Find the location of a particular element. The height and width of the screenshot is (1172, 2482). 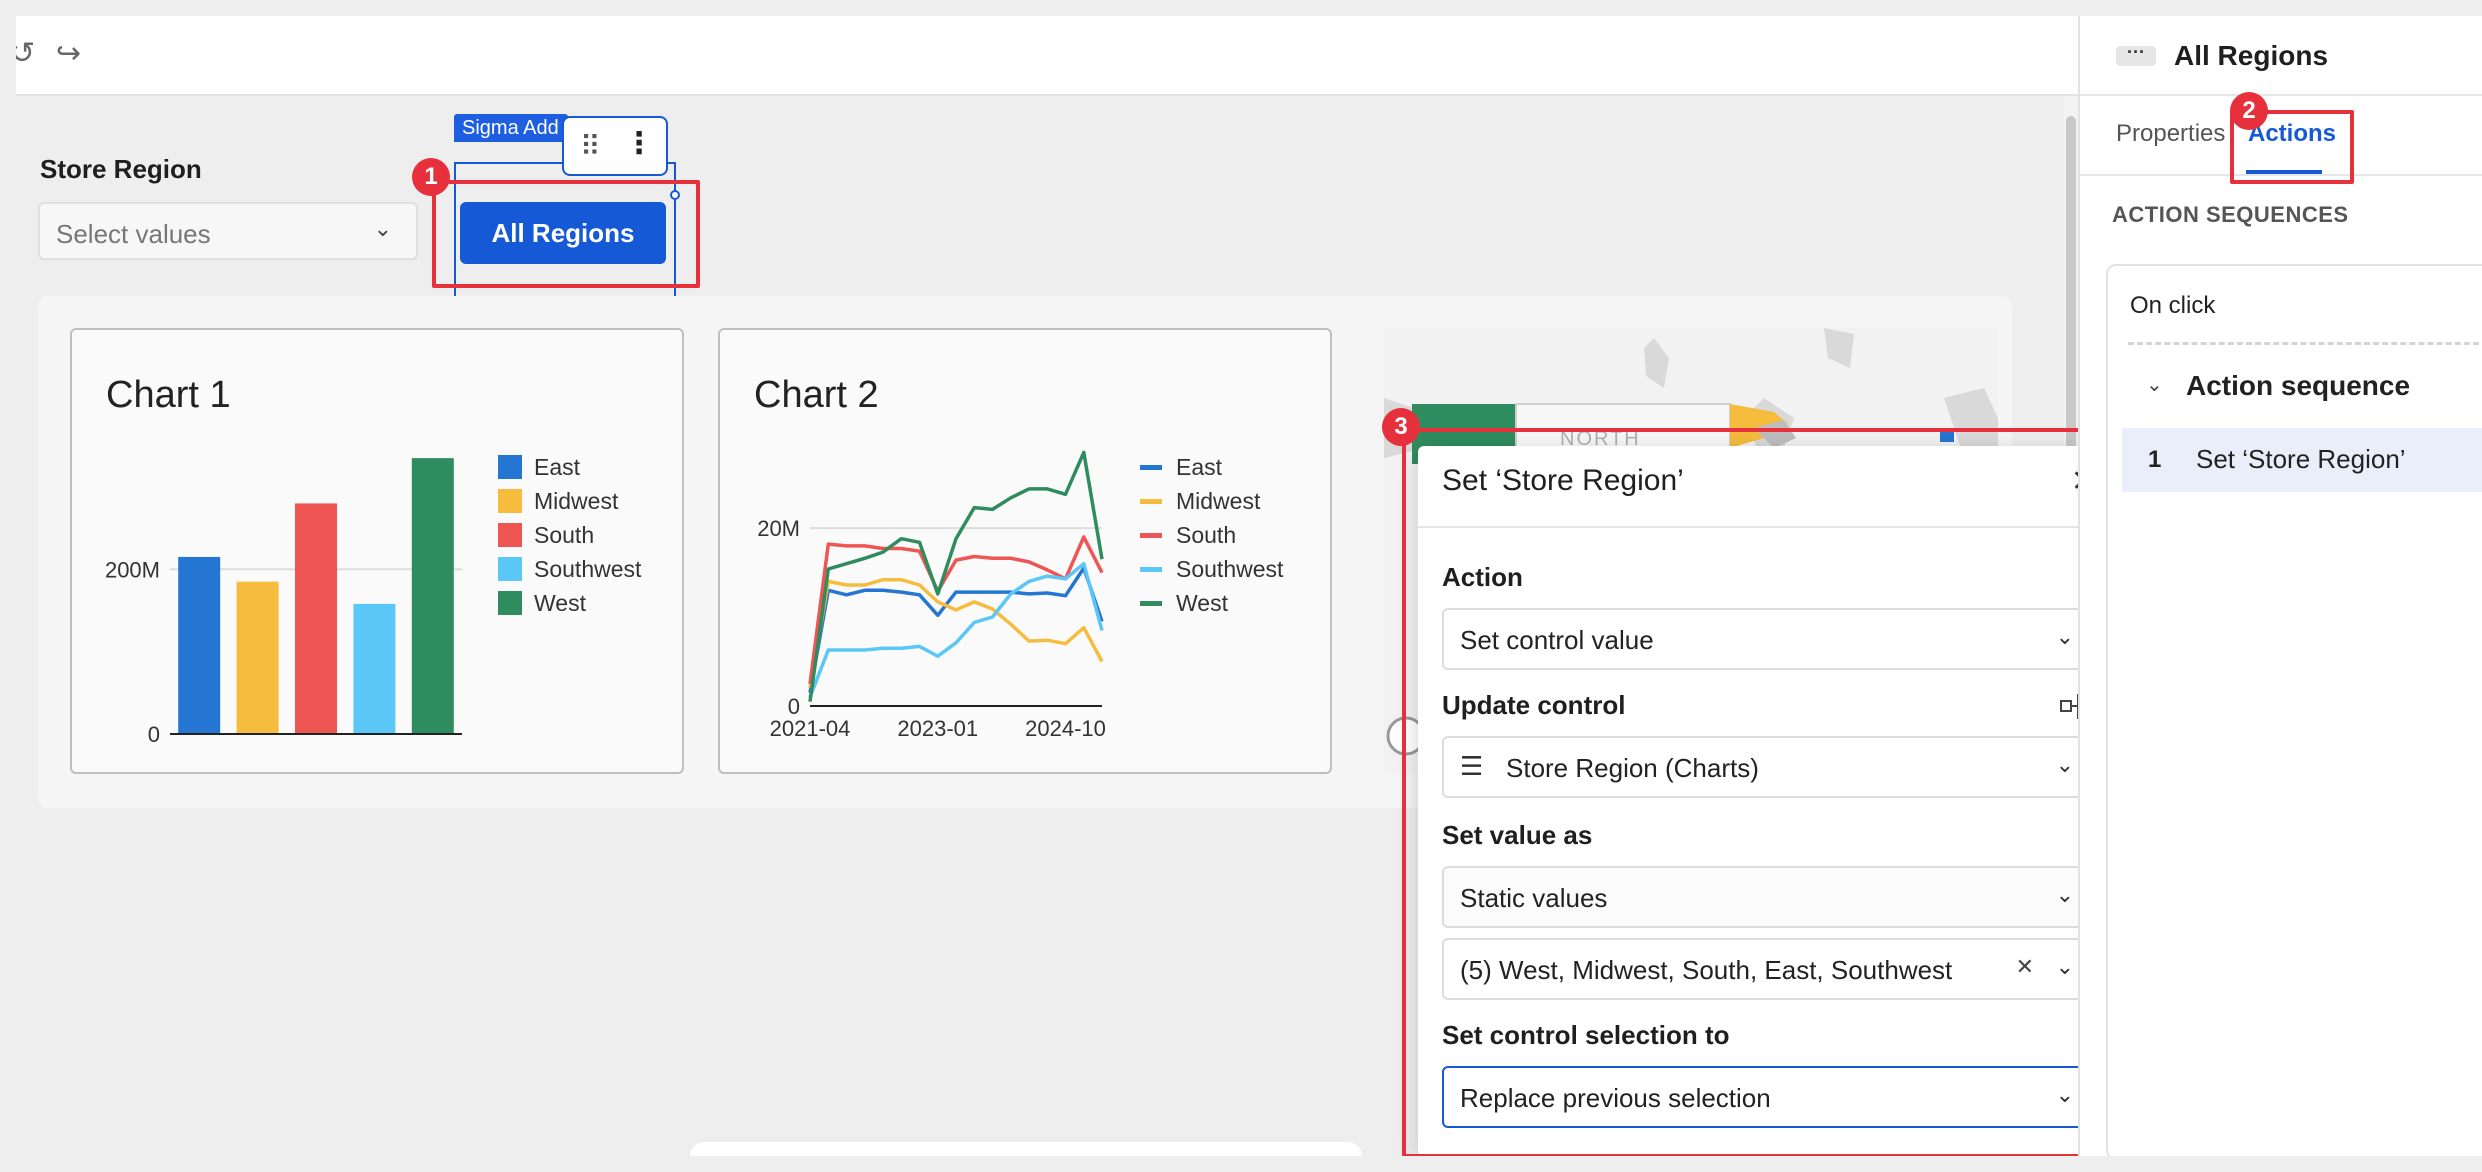

drag-handle-icon: ⠿ is located at coordinates (590, 146).